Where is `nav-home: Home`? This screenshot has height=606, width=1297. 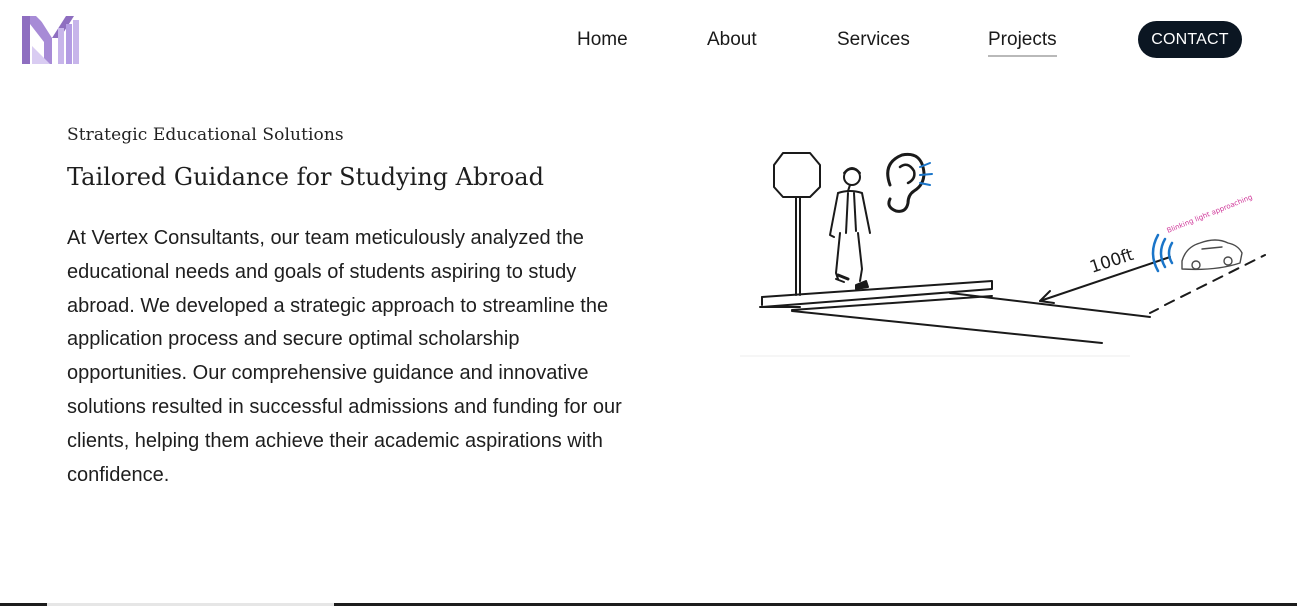 nav-home: Home is located at coordinates (602, 42).